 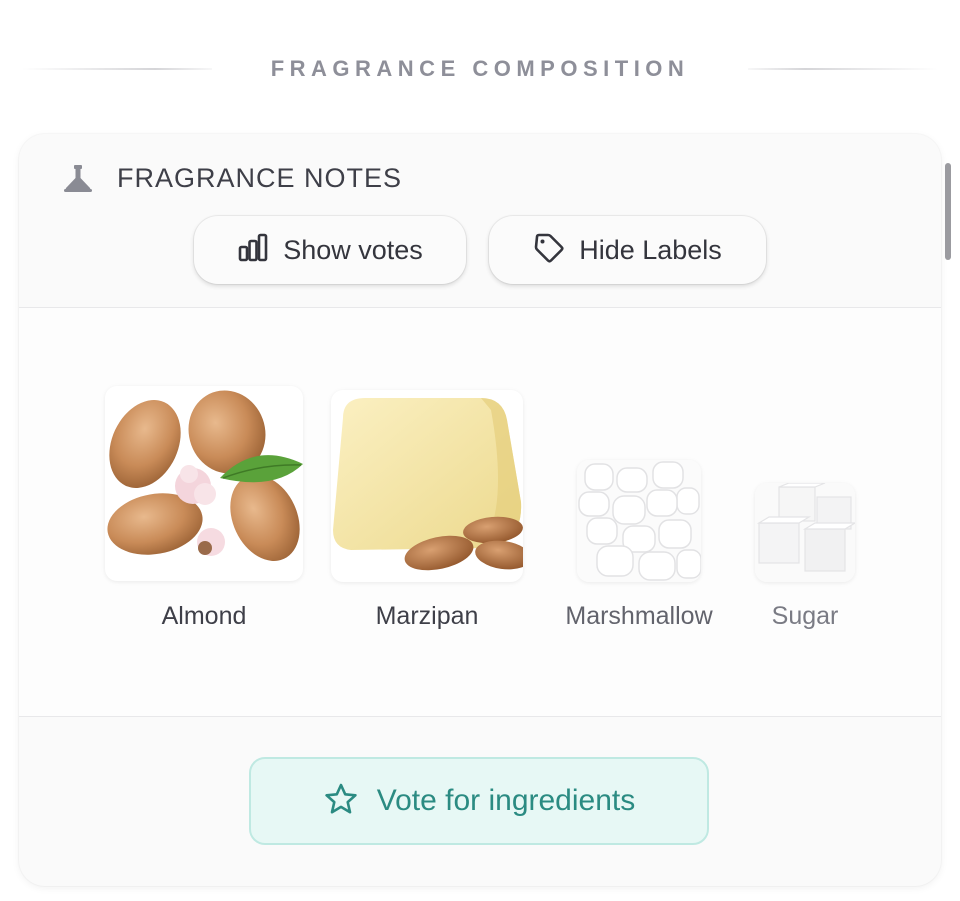 I want to click on section-header: FRAGRANCE COMPOSITION, so click(x=480, y=70).